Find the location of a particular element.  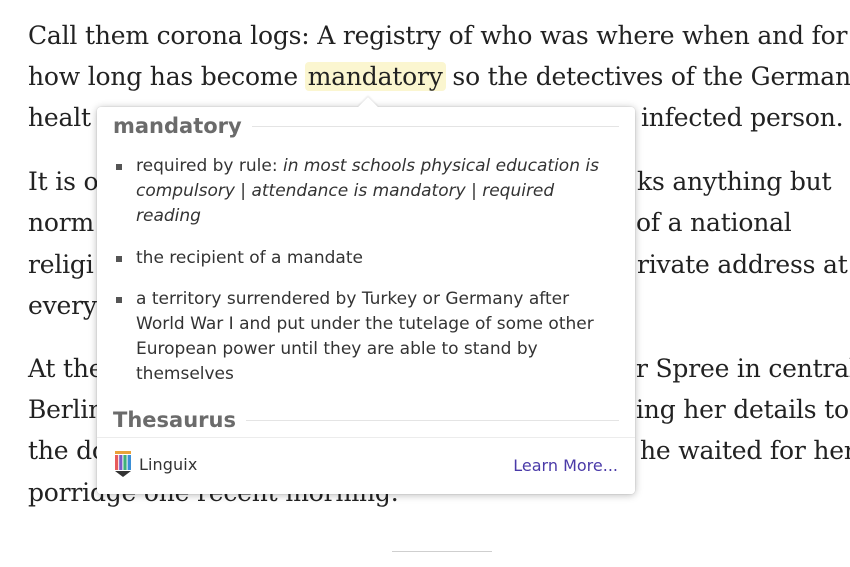

article-line: r Spree in central is located at coordinates (743, 368).